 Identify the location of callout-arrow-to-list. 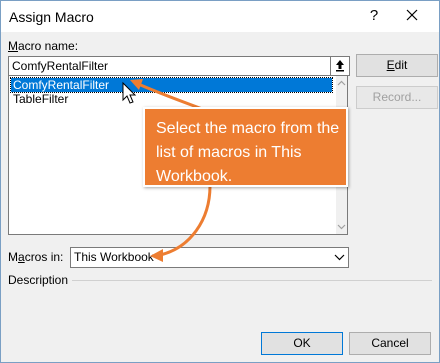
(170, 96).